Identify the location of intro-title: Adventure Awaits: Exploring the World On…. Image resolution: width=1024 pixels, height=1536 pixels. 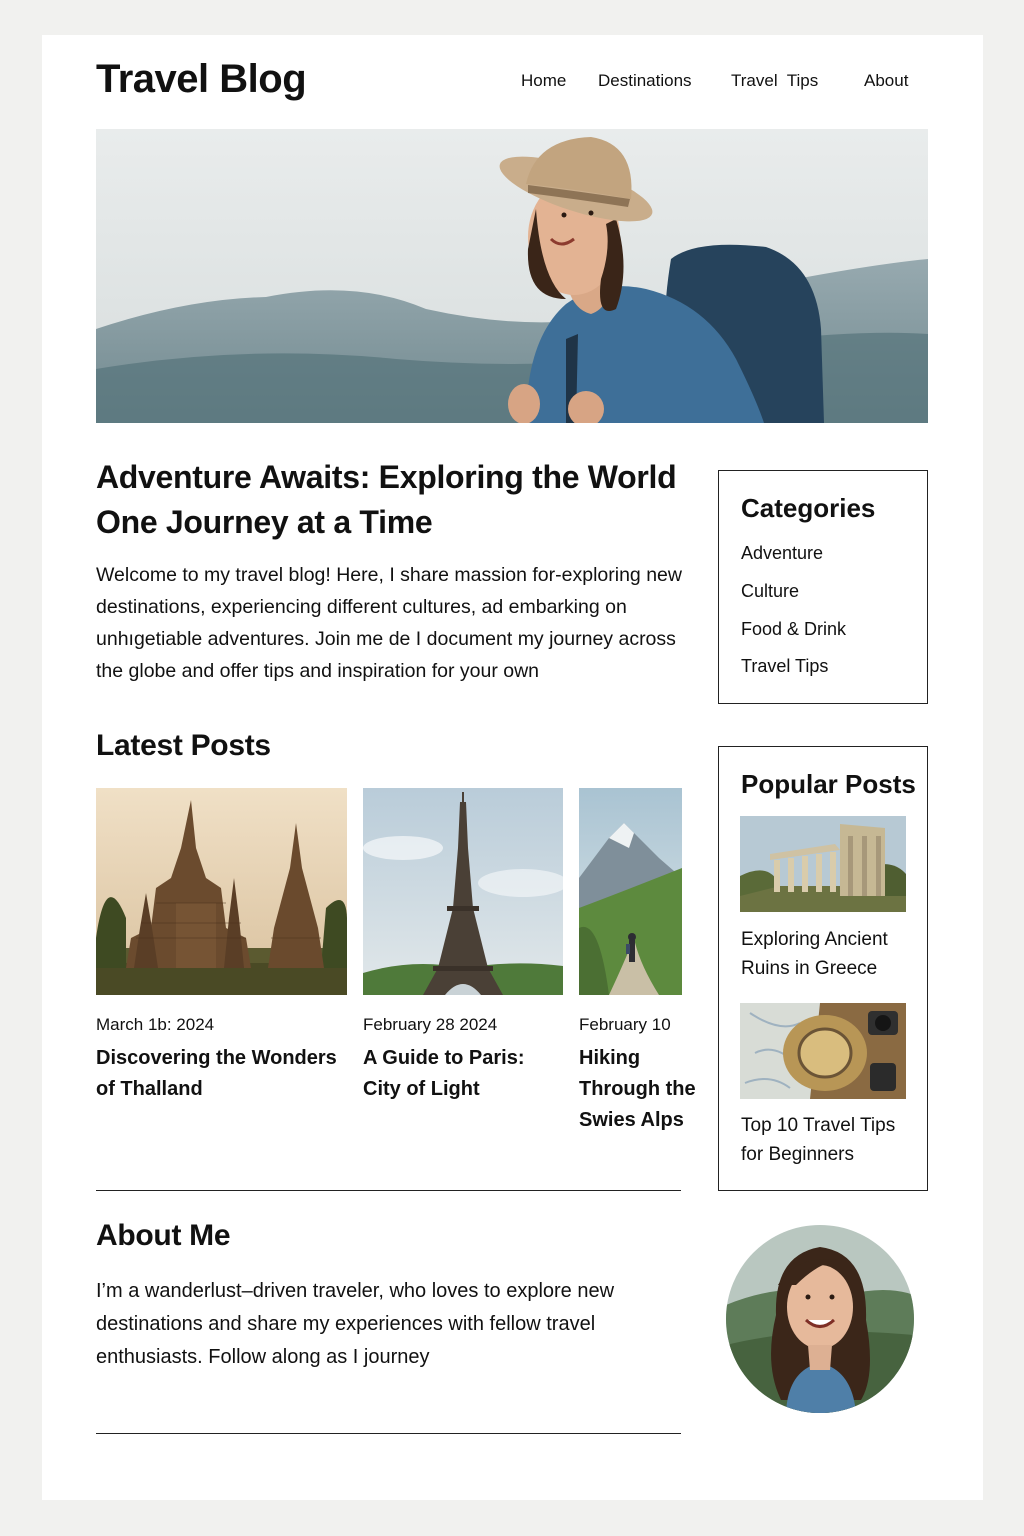
(386, 499).